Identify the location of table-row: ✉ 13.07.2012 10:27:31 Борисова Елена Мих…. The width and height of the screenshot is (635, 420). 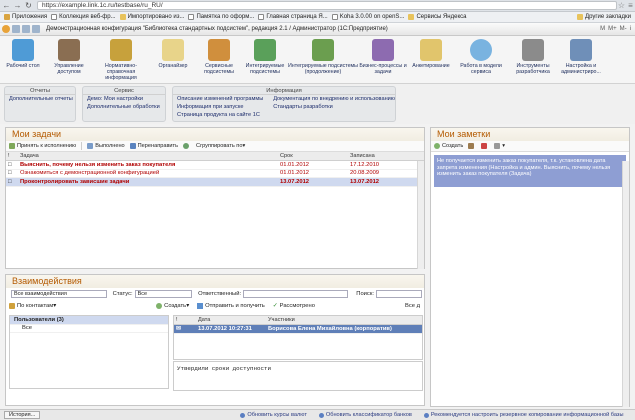
(298, 329).